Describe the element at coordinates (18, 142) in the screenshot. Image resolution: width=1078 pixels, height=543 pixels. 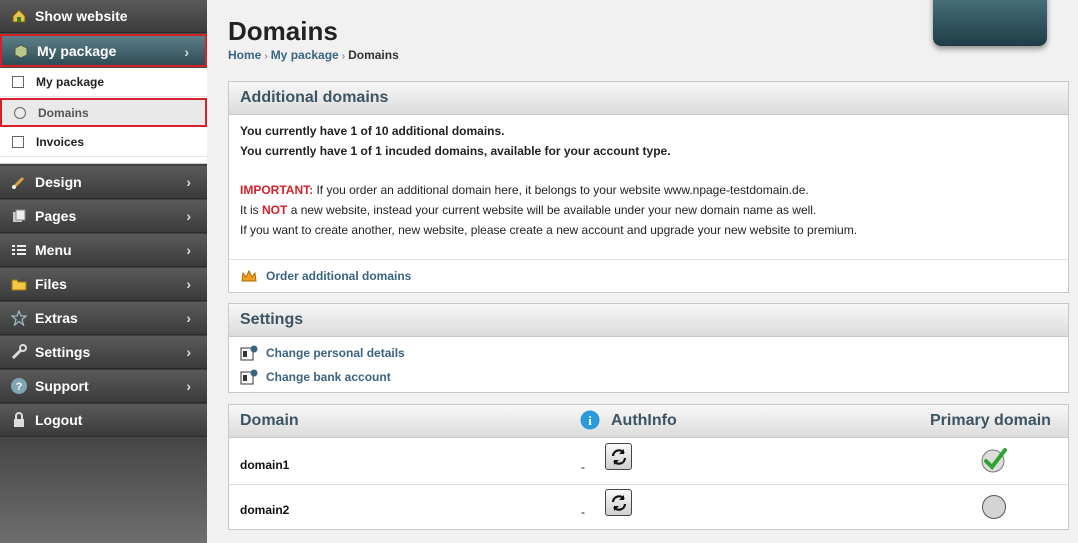
I see `invoice-icon` at that location.